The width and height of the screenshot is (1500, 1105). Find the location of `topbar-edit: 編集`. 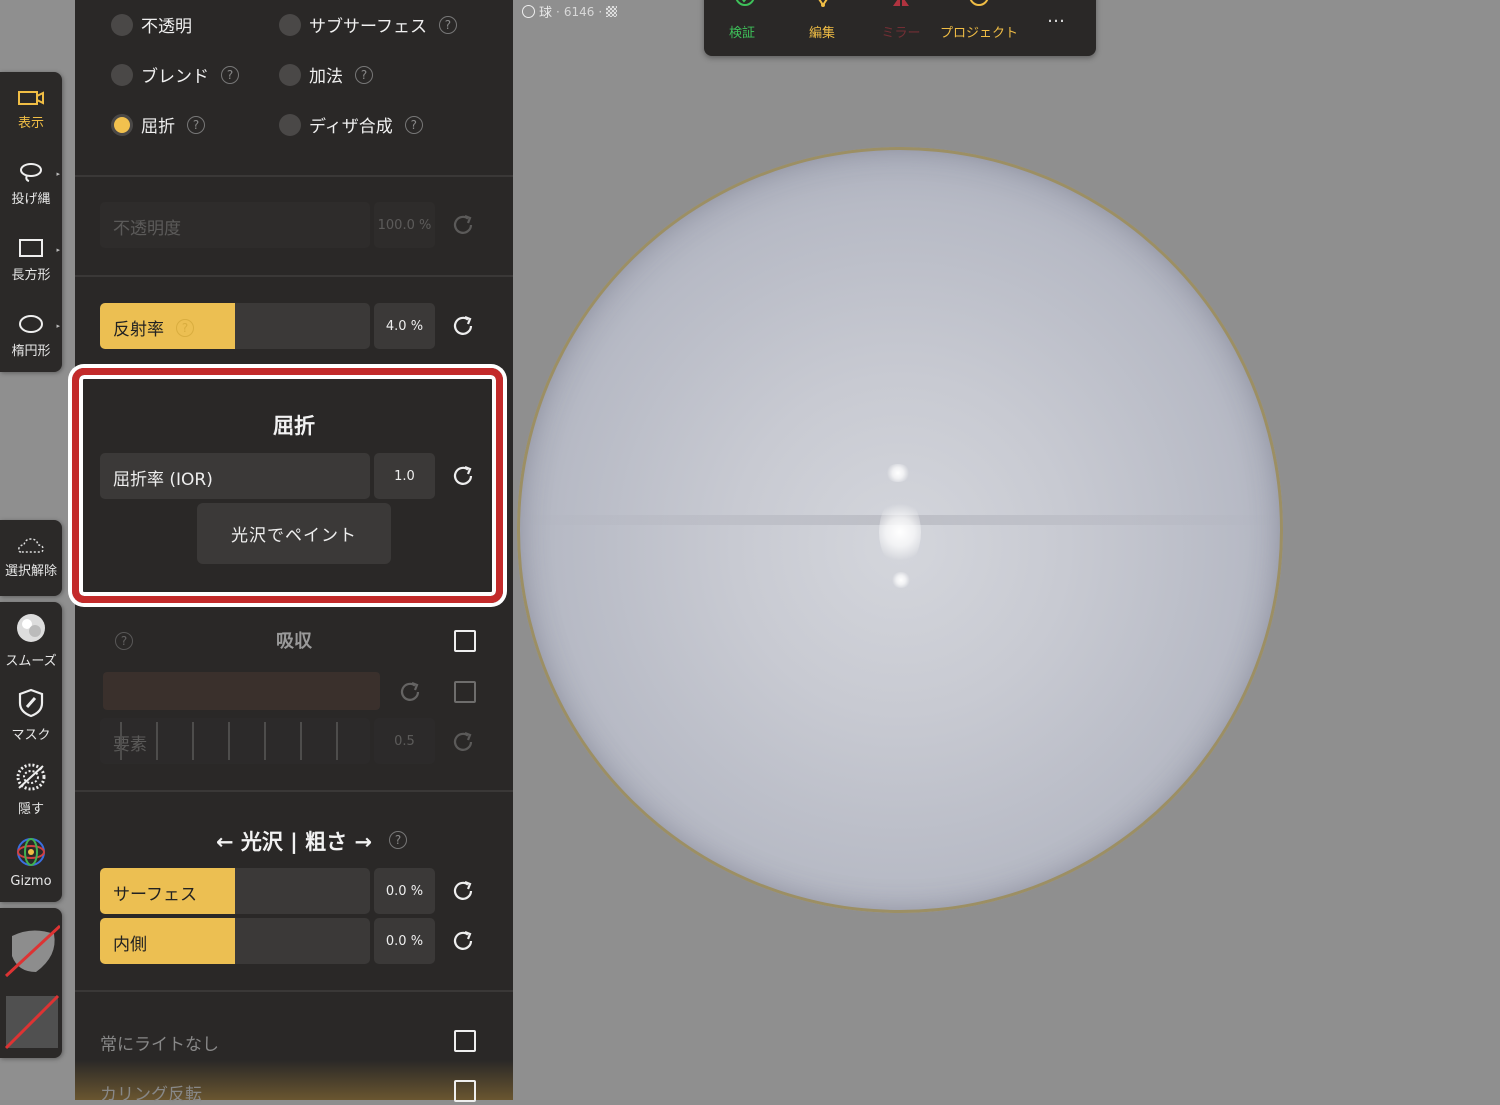

topbar-edit: 編集 is located at coordinates (822, 31).